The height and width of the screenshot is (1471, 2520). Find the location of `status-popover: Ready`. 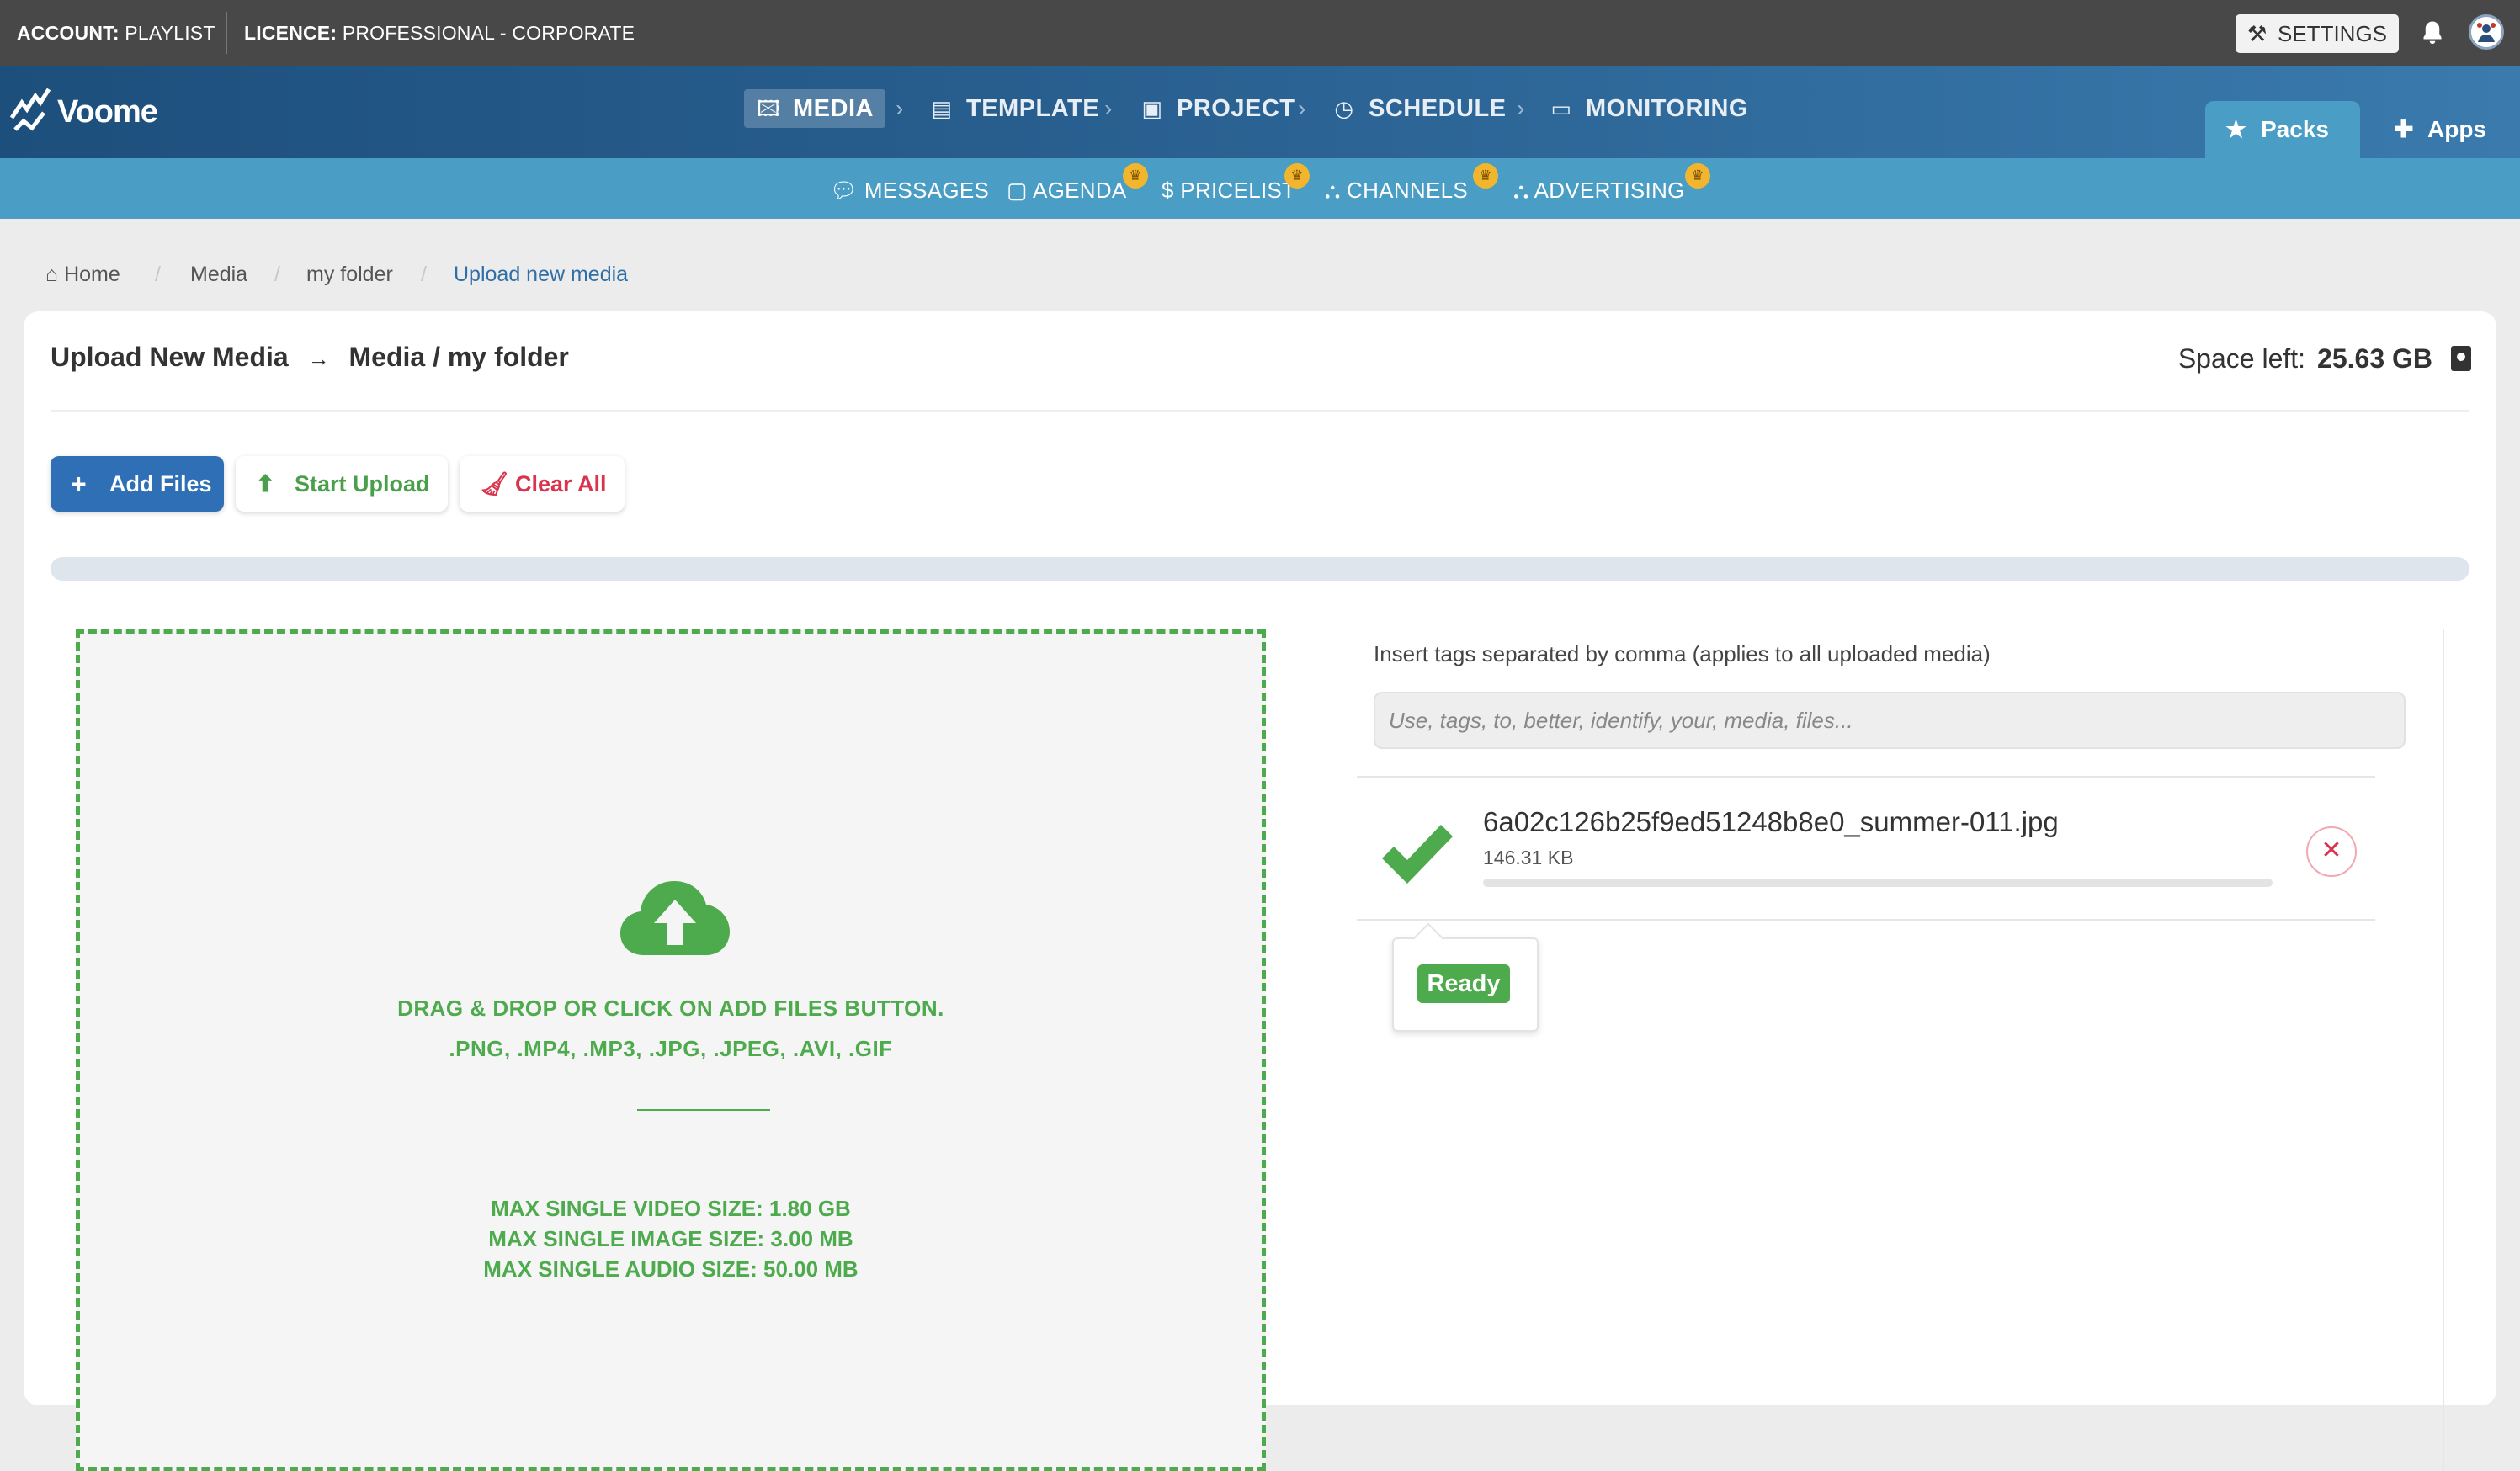

status-popover: Ready is located at coordinates (1465, 985).